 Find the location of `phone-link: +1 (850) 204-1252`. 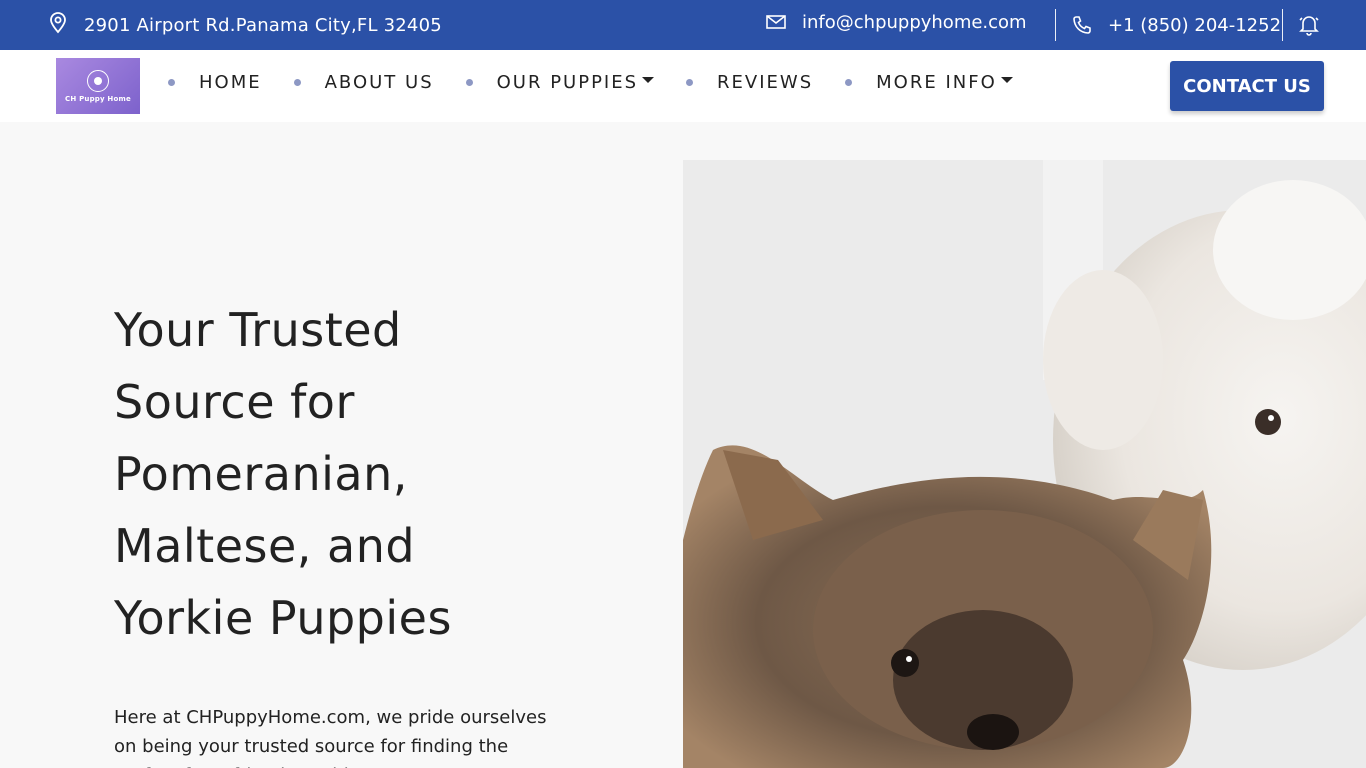

phone-link: +1 (850) 204-1252 is located at coordinates (1176, 25).